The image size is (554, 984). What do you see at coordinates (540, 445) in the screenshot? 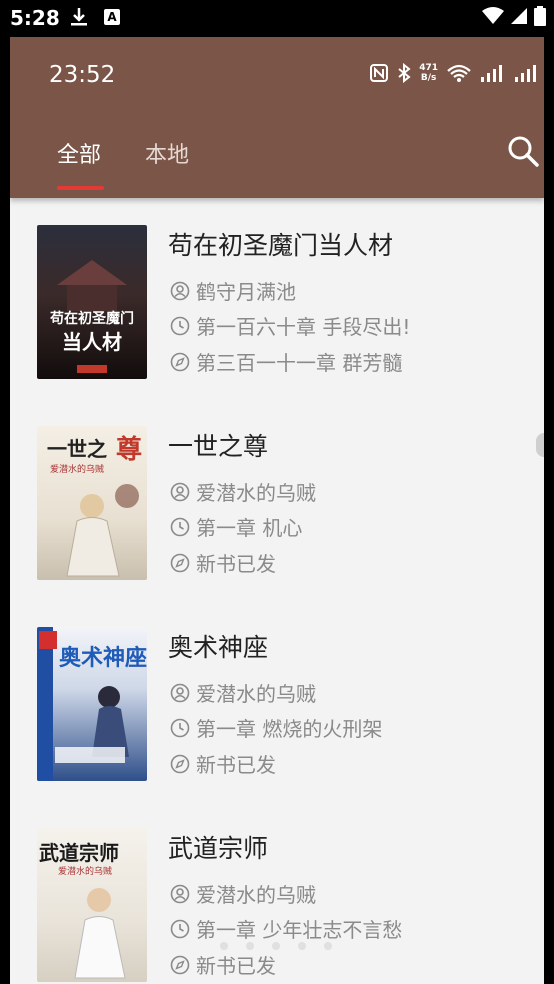
I see `edge-handle` at bounding box center [540, 445].